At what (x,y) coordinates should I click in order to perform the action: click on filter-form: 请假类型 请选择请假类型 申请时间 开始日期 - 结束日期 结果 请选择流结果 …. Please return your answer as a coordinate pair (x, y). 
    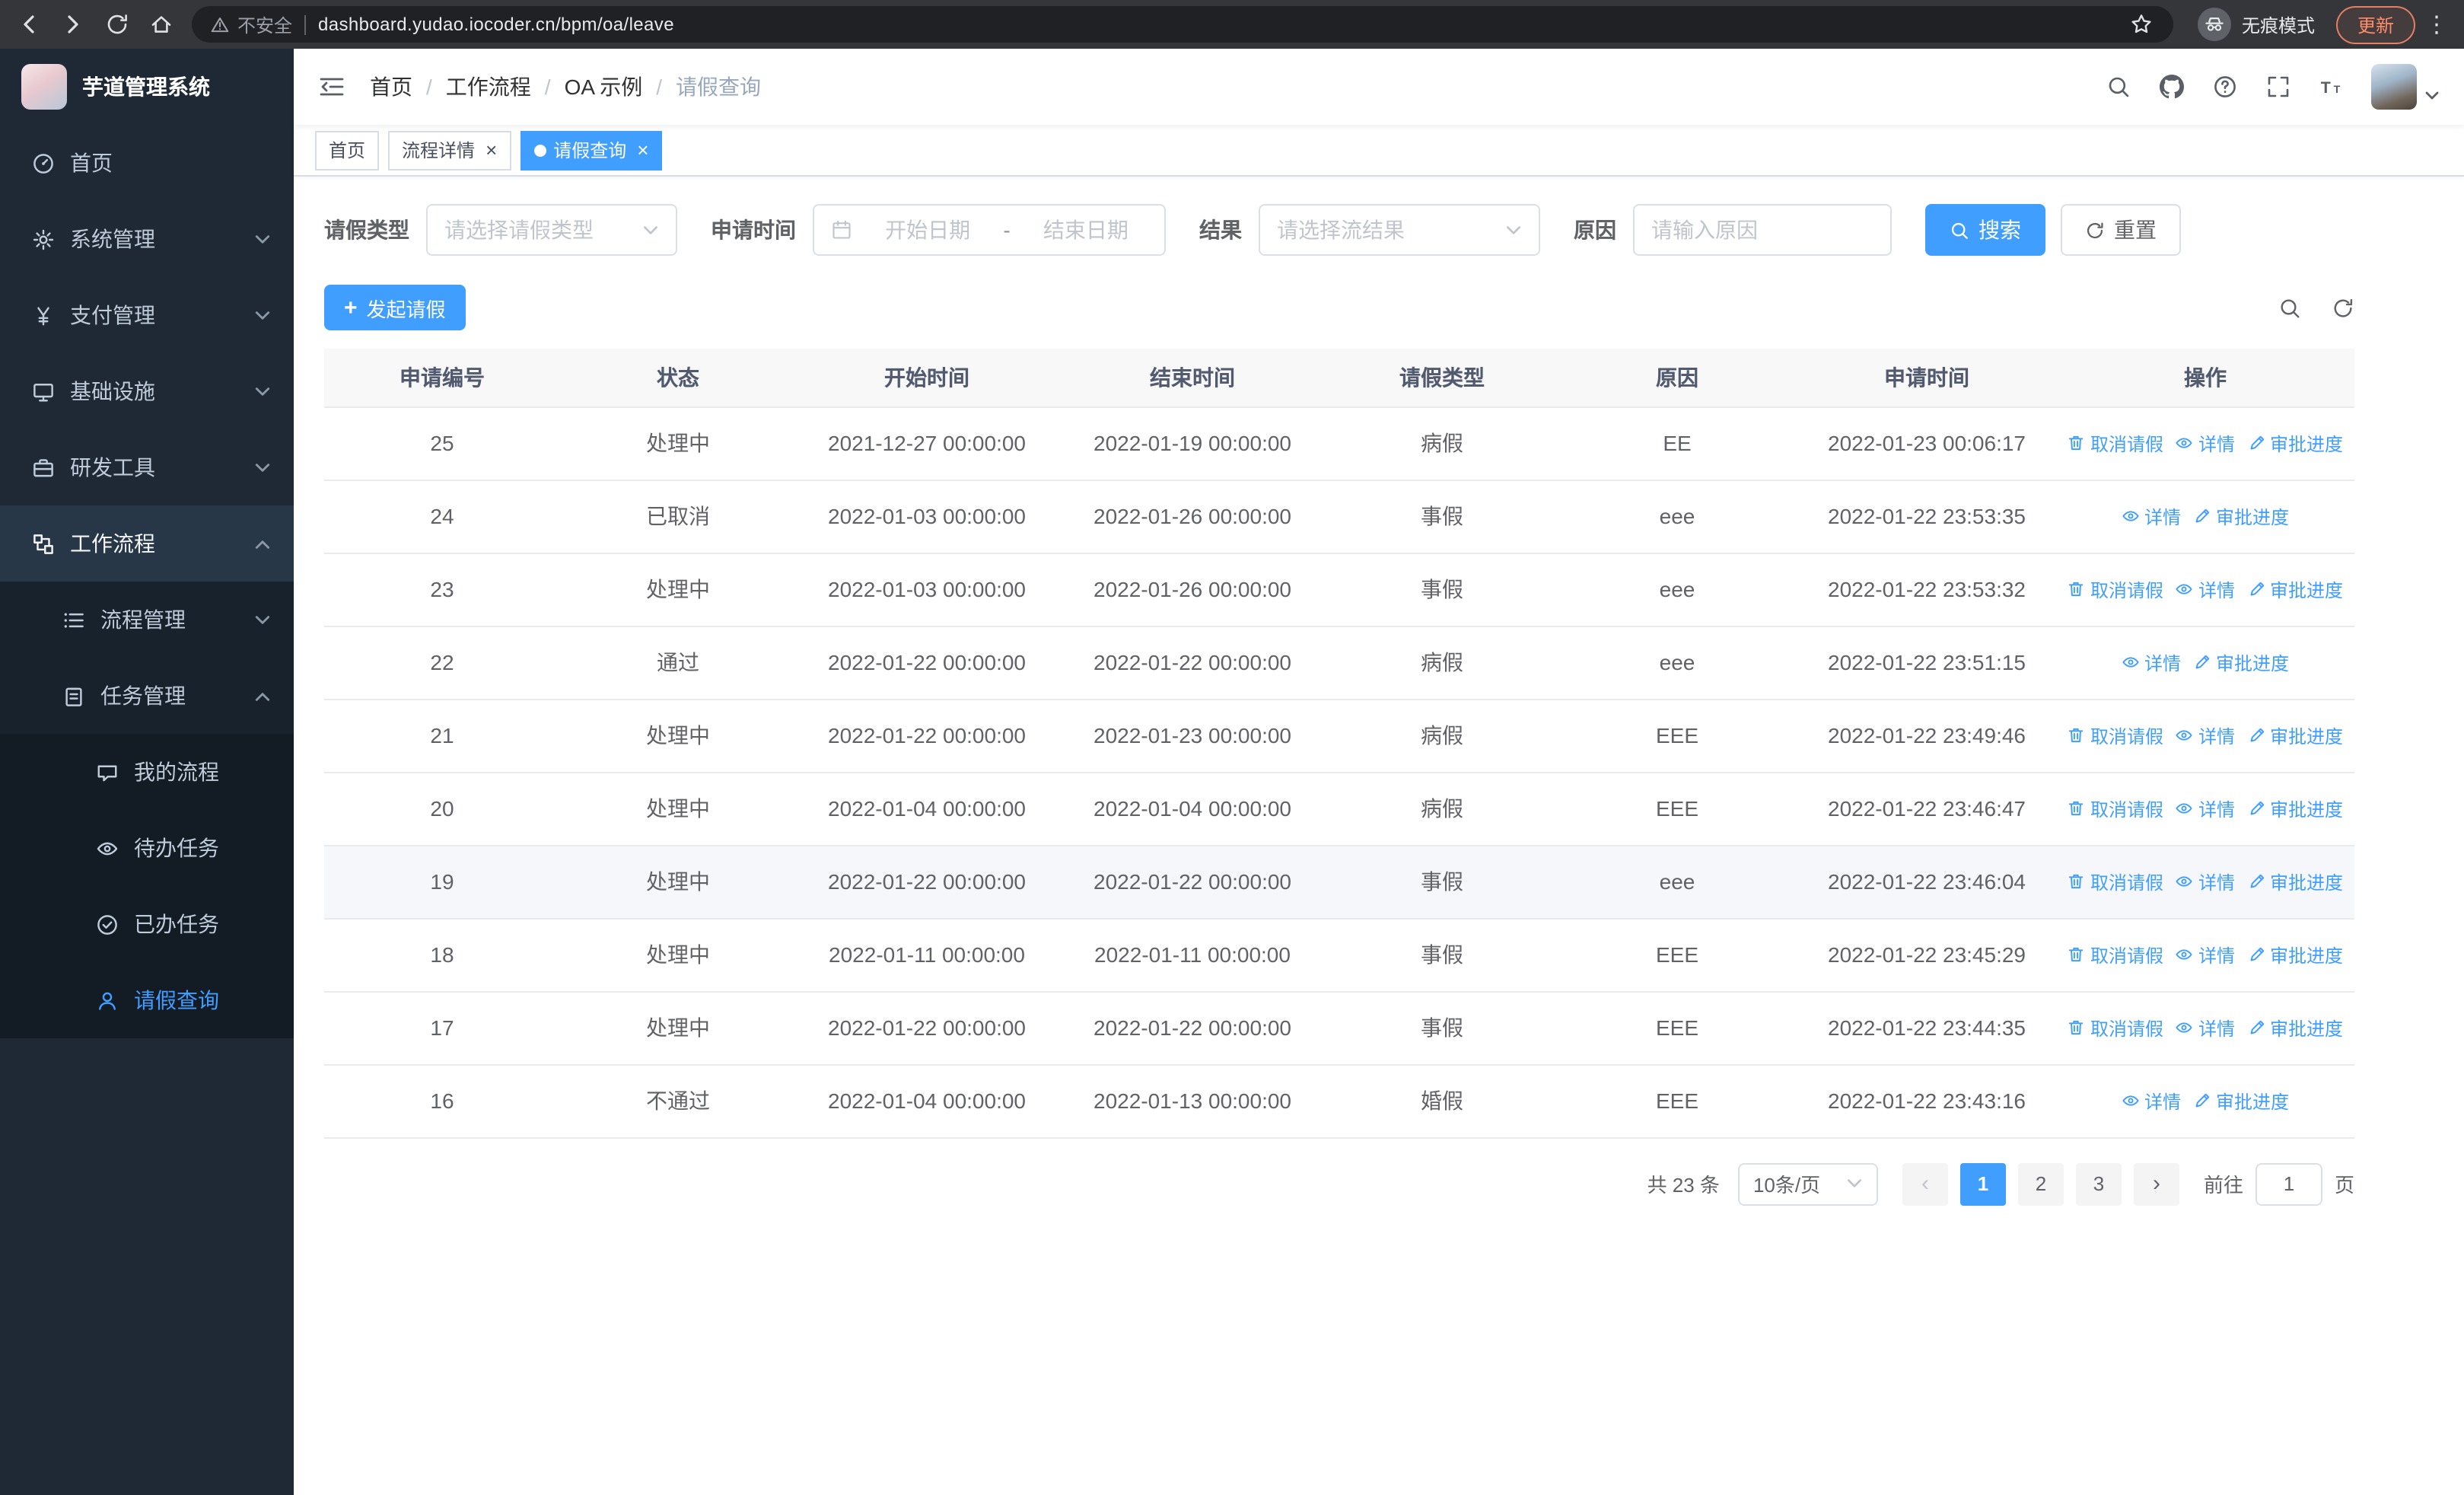
    Looking at the image, I should click on (1339, 230).